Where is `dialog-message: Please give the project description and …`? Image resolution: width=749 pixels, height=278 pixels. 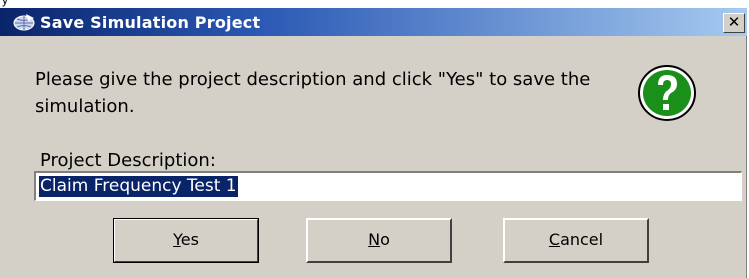 dialog-message: Please give the project description and … is located at coordinates (313, 93).